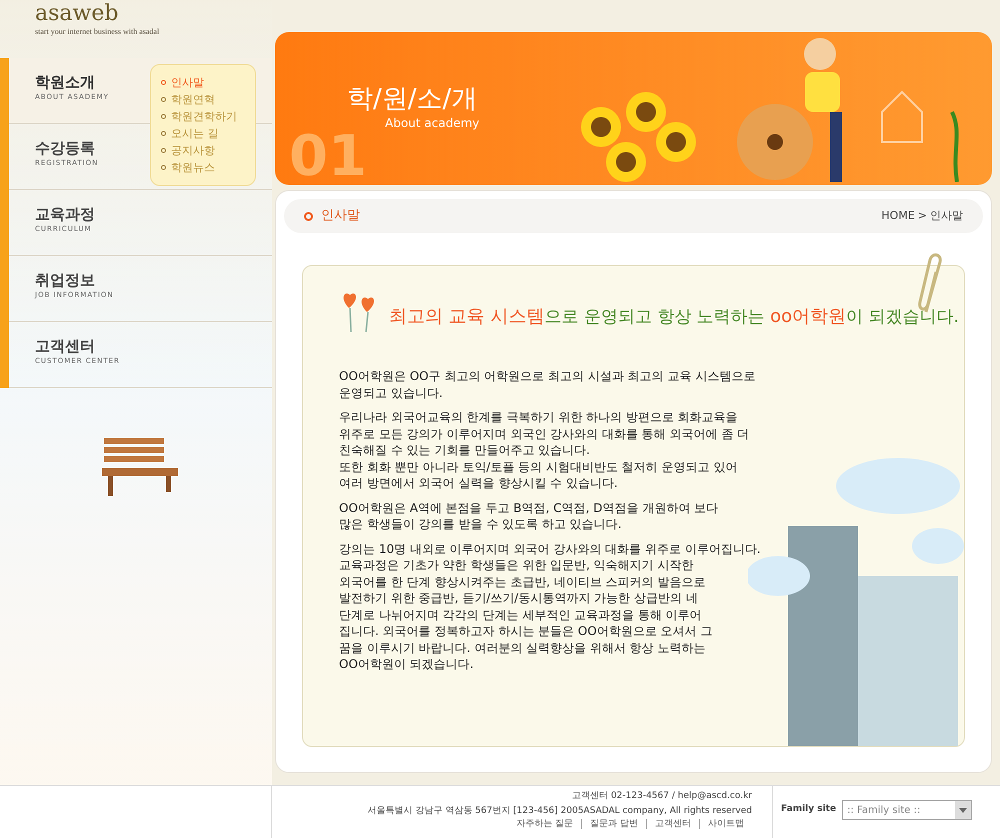  I want to click on footer-link: 사이트맵, so click(725, 824).